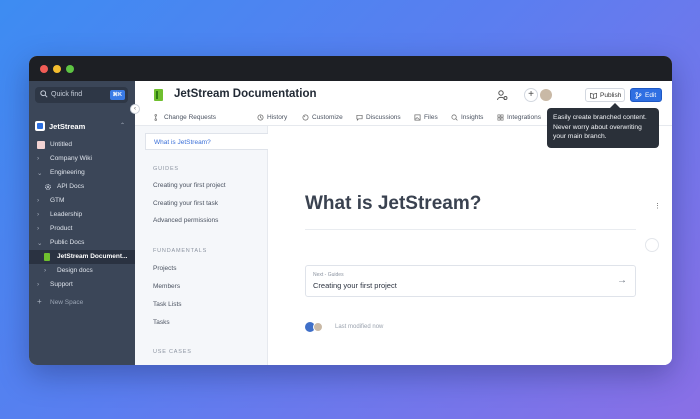 The height and width of the screenshot is (419, 700). Describe the element at coordinates (166, 169) in the screenshot. I see `toc-section-guides: GUIDES` at that location.